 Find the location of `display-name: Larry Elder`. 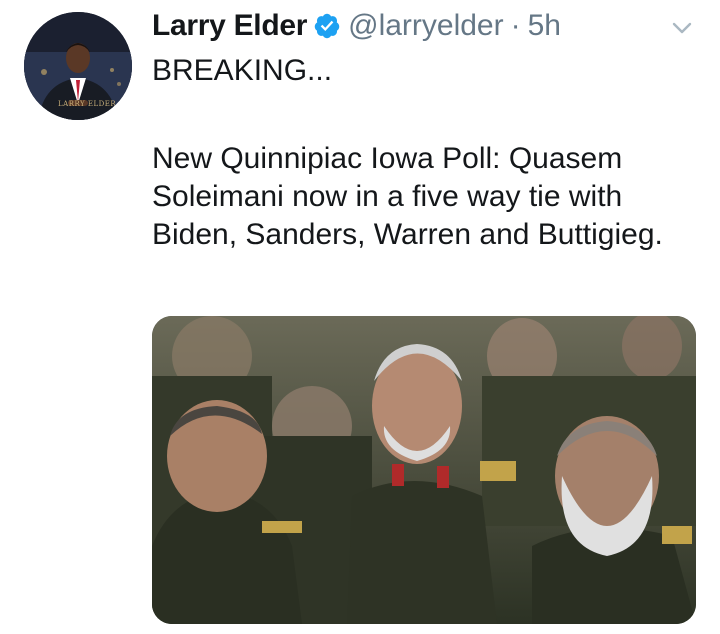

display-name: Larry Elder is located at coordinates (229, 26).